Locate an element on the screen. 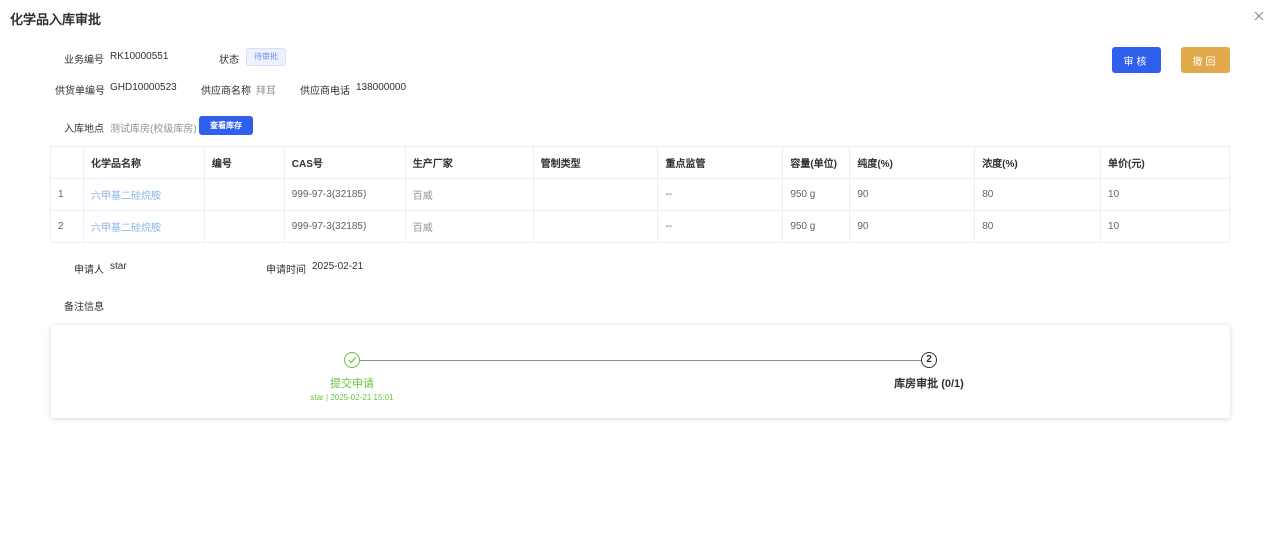  col-header-control-type: 管制类型 is located at coordinates (595, 162).